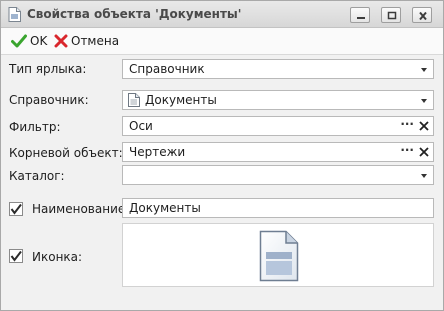  I want to click on minimize-icon, so click(361, 18).